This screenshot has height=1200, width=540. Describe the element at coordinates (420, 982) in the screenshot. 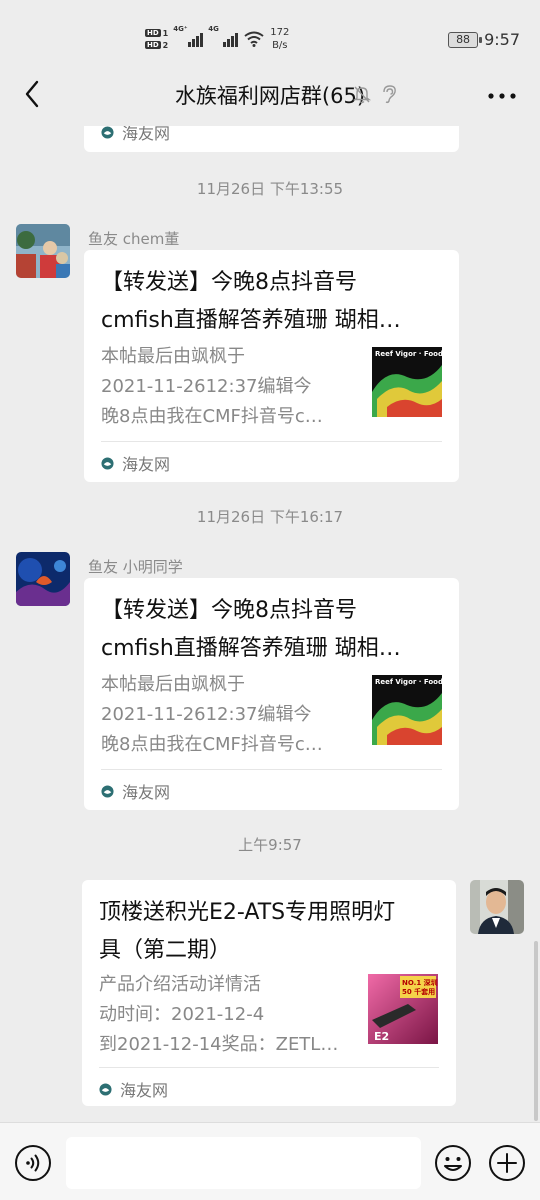

I see `svg-text: NO.1 深圳` at that location.